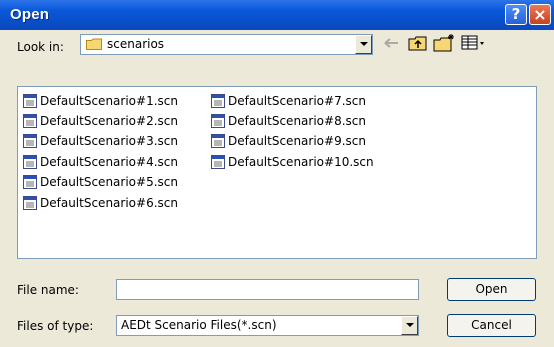 This screenshot has width=554, height=347. Describe the element at coordinates (136, 44) in the screenshot. I see `look-in-value: scenarios` at that location.